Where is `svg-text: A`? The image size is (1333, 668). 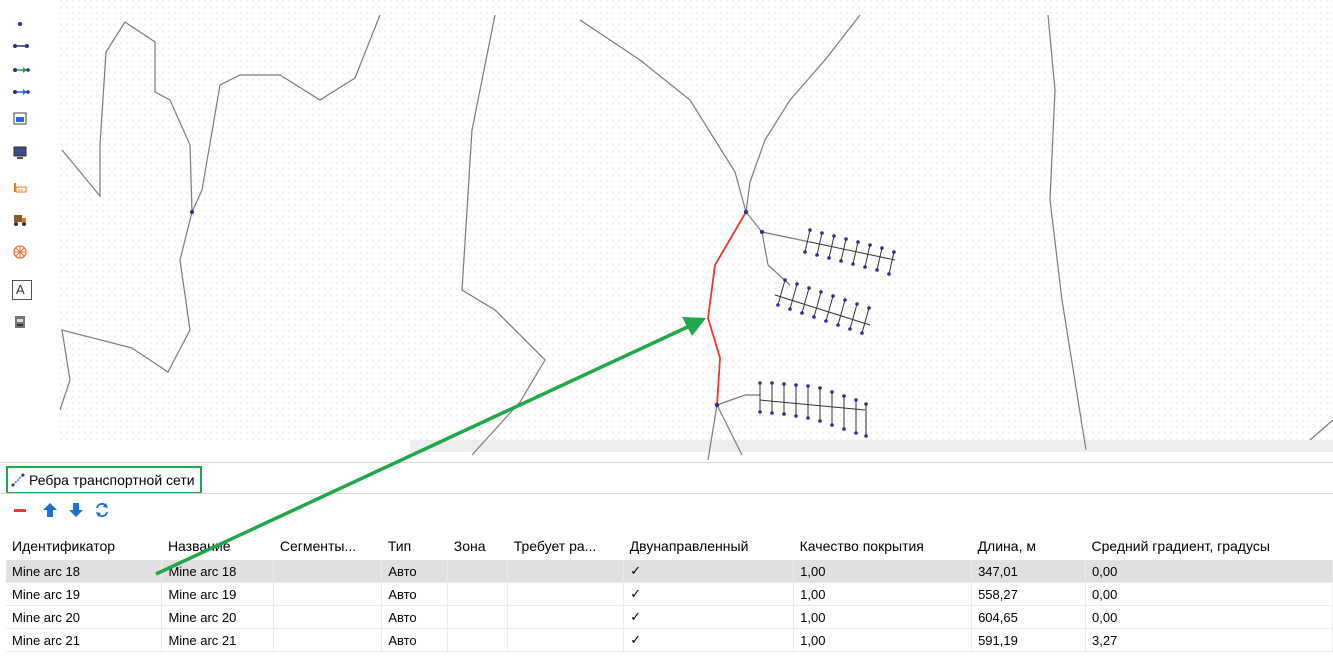 svg-text: A is located at coordinates (20, 289).